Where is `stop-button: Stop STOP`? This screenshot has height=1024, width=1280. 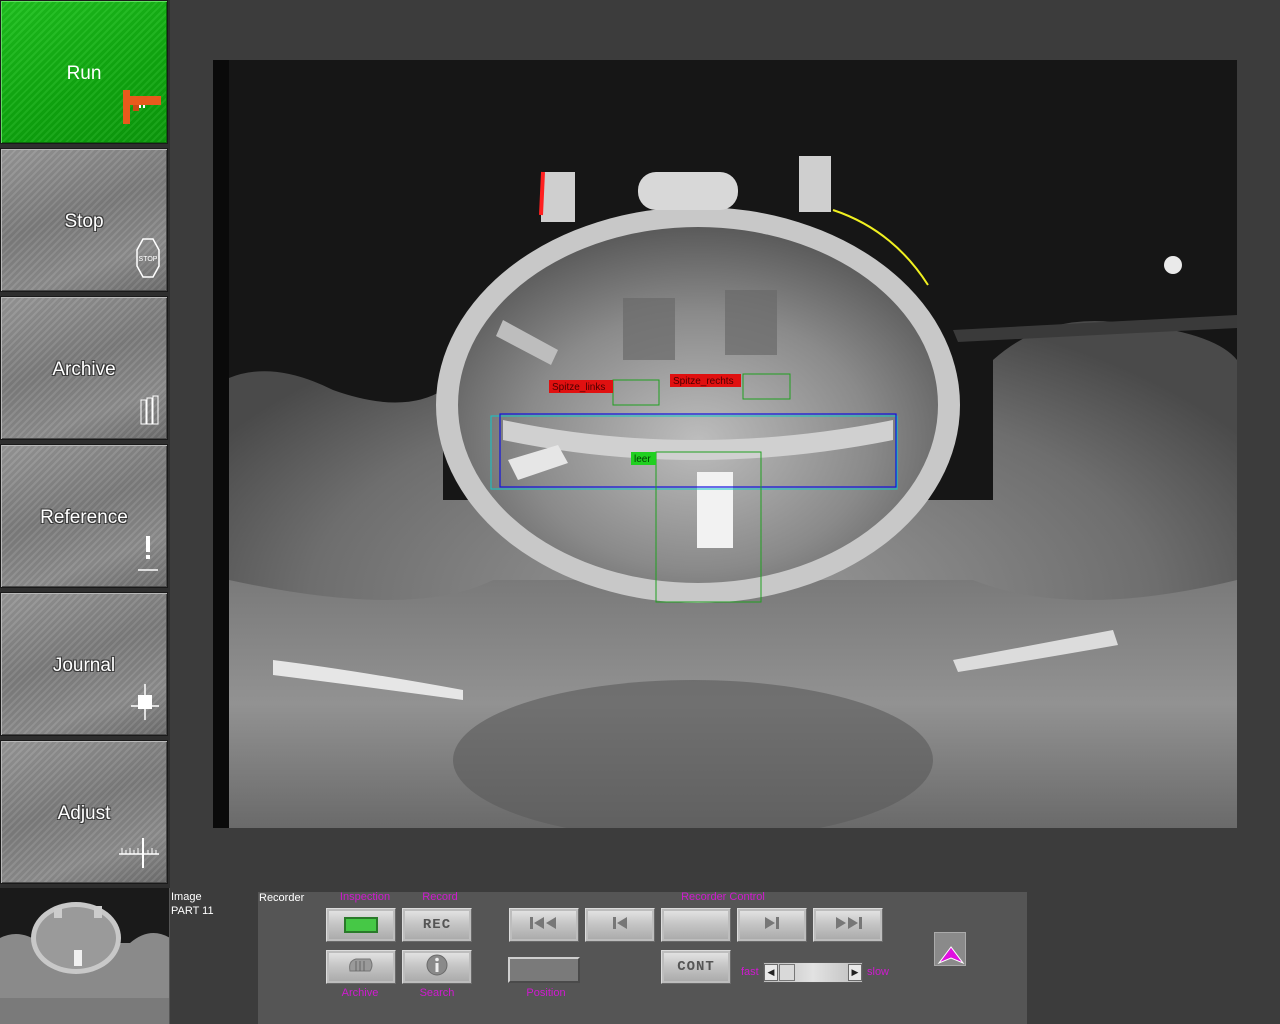
stop-button: Stop STOP is located at coordinates (84, 220).